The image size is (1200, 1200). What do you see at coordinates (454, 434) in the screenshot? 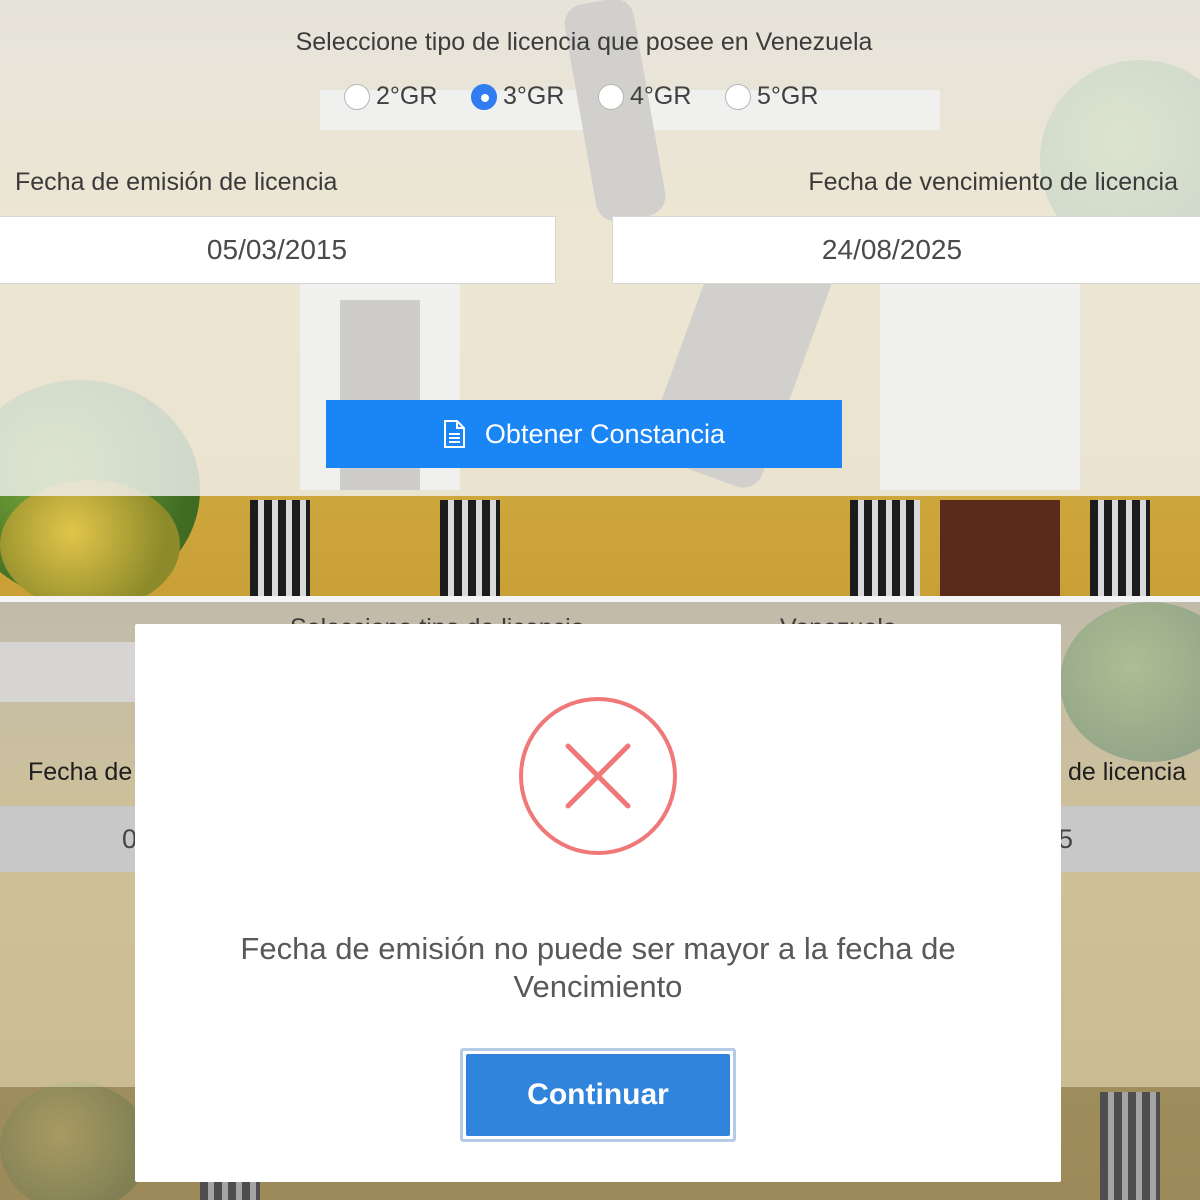
I see `document-icon` at bounding box center [454, 434].